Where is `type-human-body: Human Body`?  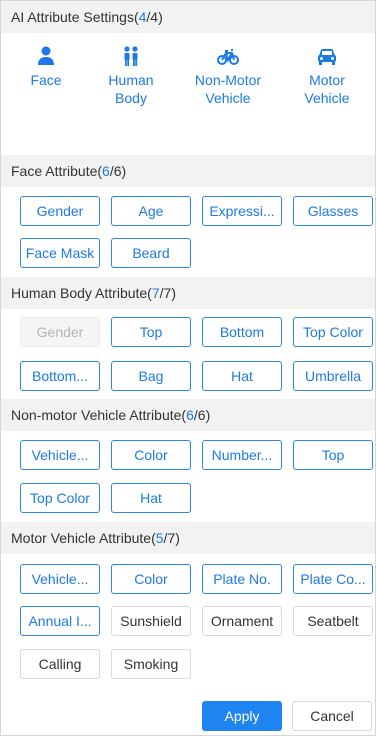 type-human-body: Human Body is located at coordinates (131, 76).